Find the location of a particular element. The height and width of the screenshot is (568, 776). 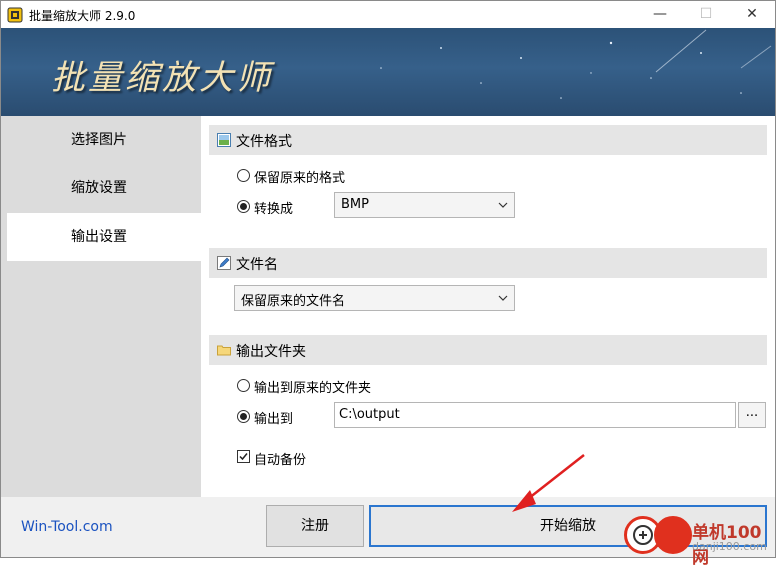

website-link: Win-Tool.com is located at coordinates (67, 527).